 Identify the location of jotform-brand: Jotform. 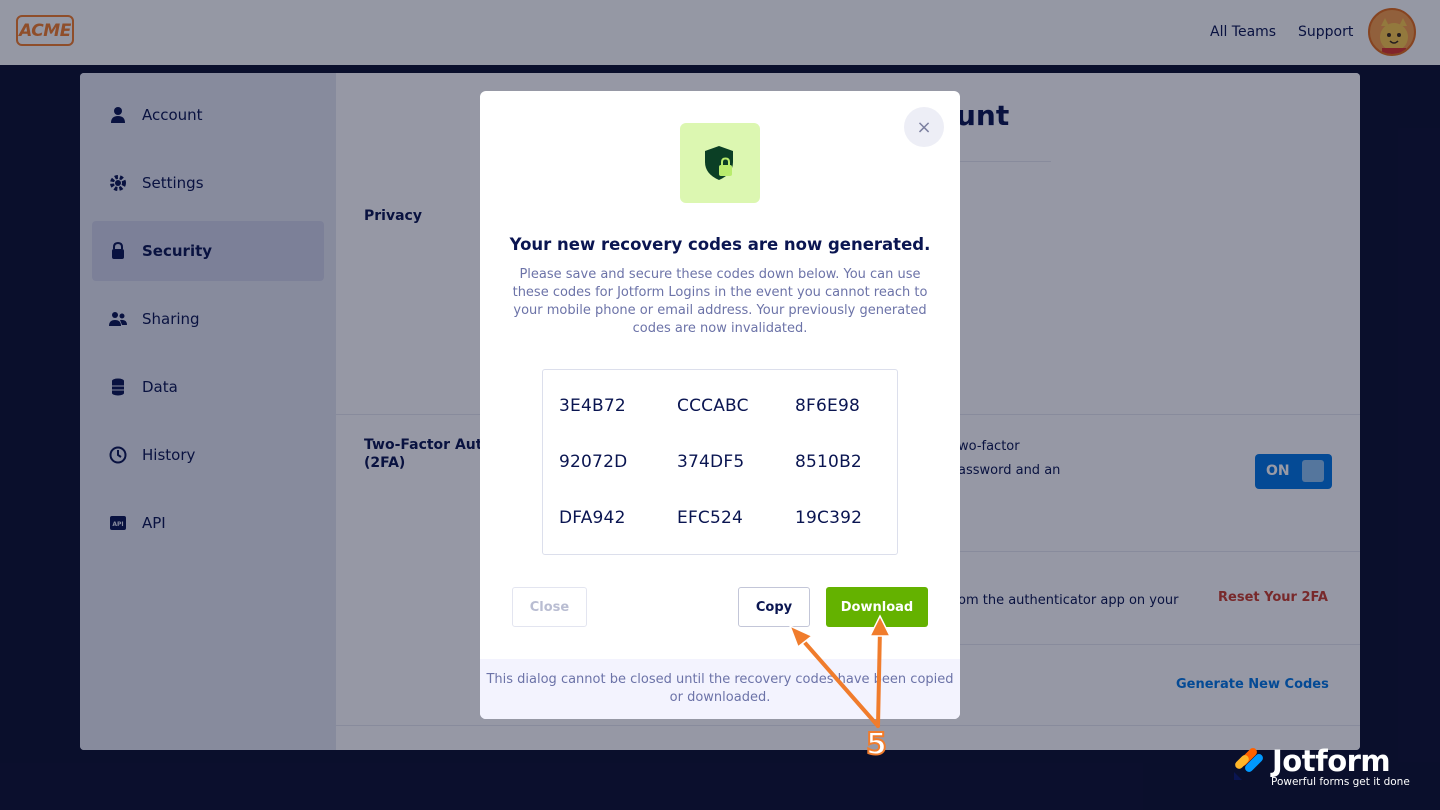
(1331, 761).